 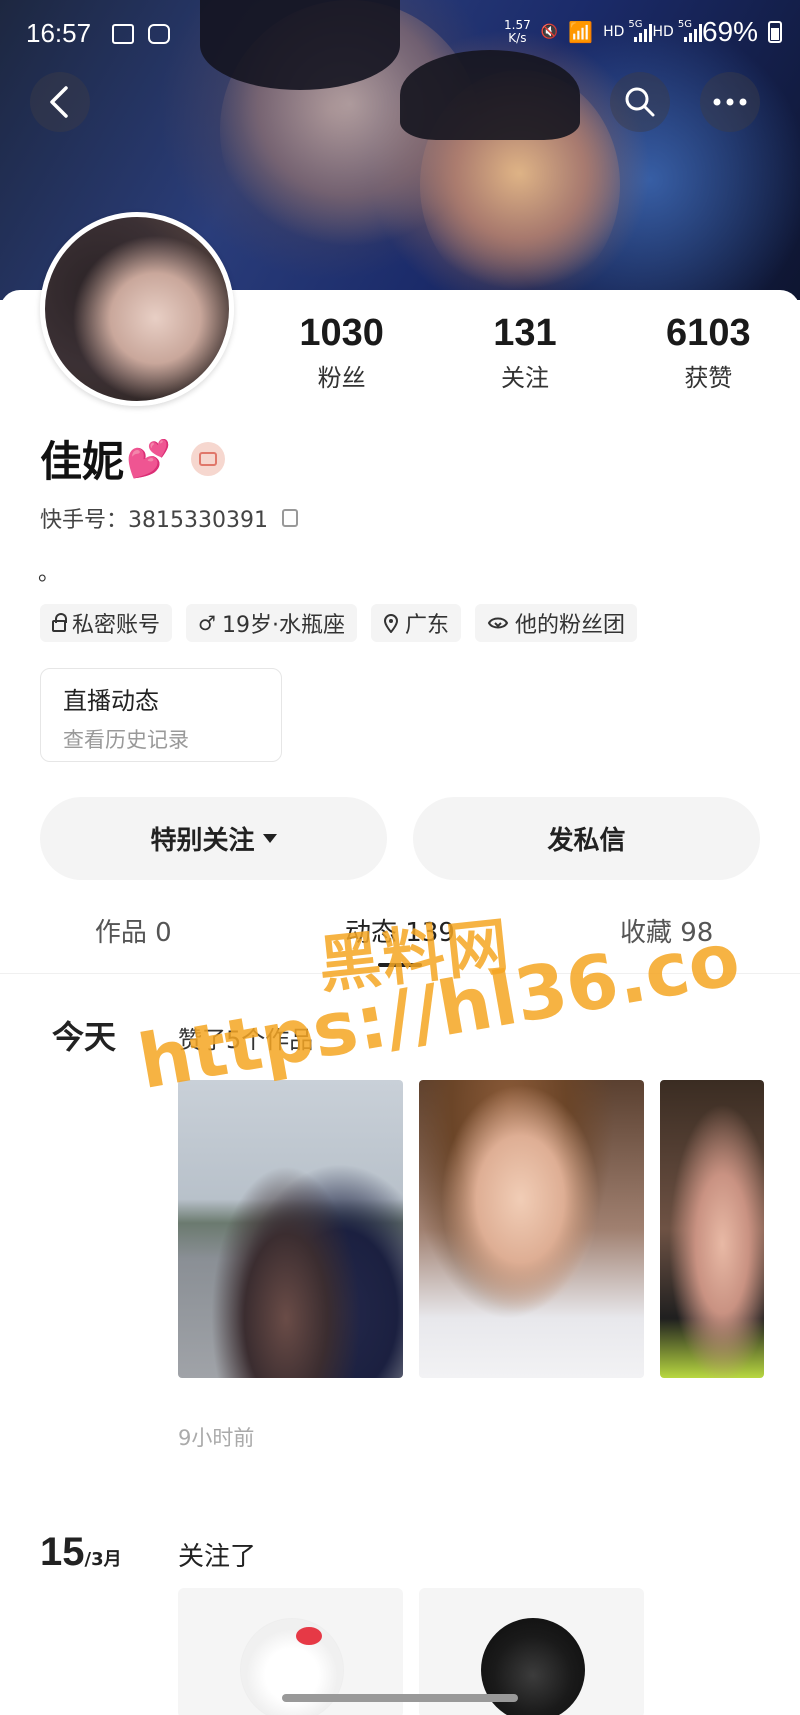 What do you see at coordinates (581, 32) in the screenshot?
I see `wifi-icon: 📶` at bounding box center [581, 32].